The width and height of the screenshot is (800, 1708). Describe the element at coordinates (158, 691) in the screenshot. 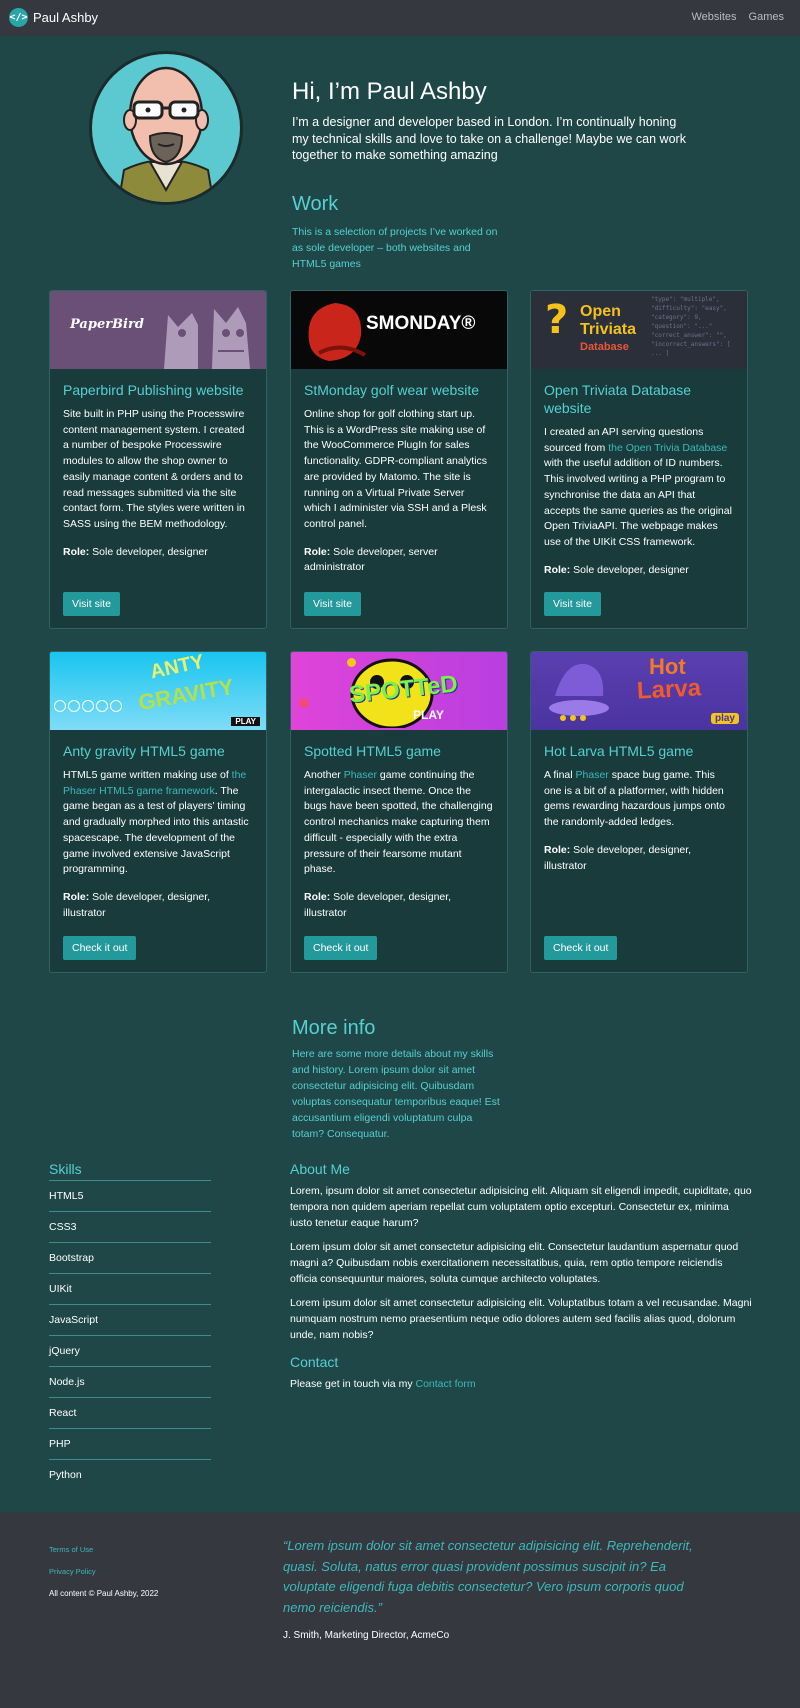

I see `project-image-anty-gravity: ANTY GRAVITY PLAY` at that location.